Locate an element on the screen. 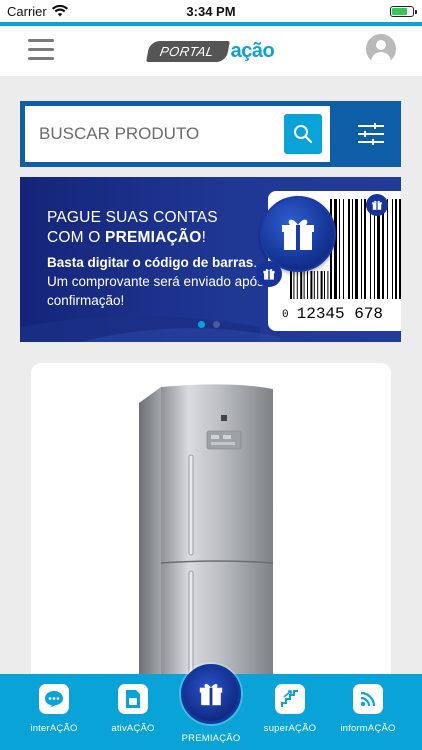 Image resolution: width=422 pixels, height=750 pixels. barcode-number-prefix: 0 is located at coordinates (285, 315).